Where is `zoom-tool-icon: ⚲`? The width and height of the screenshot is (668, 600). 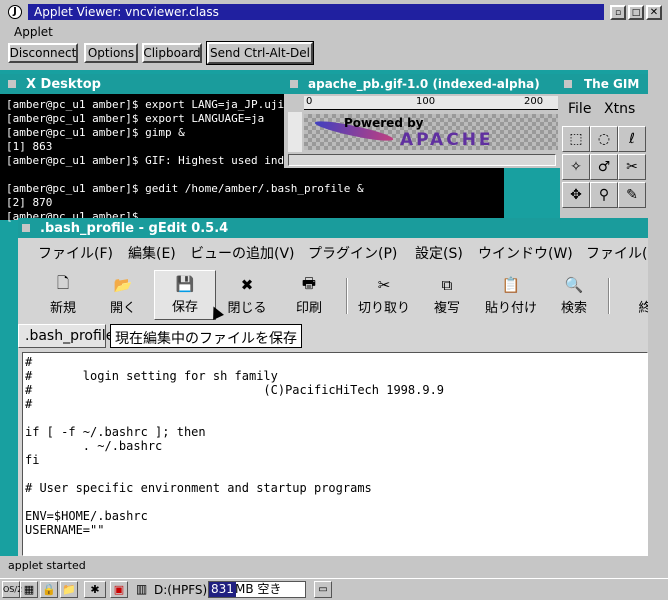
zoom-tool-icon: ⚲ is located at coordinates (604, 195).